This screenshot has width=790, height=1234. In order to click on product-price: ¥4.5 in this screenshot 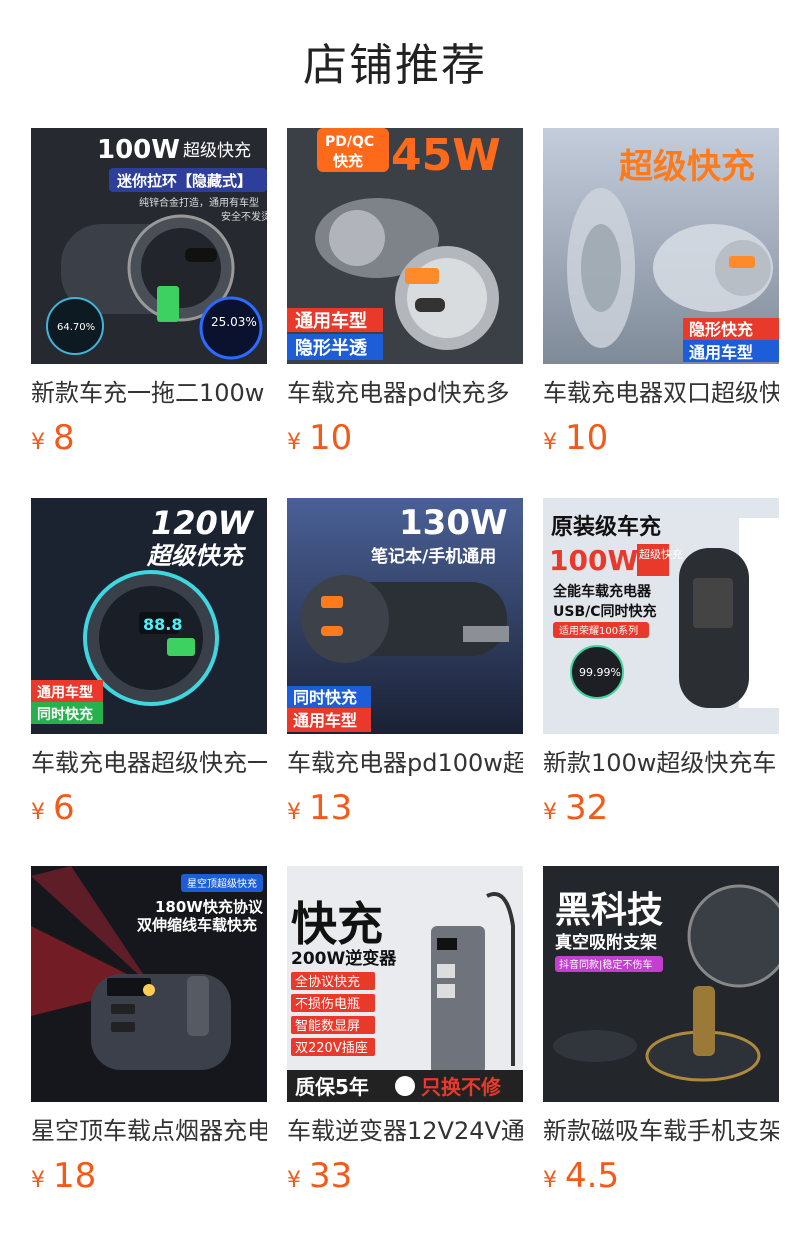, I will do `click(581, 1176)`.